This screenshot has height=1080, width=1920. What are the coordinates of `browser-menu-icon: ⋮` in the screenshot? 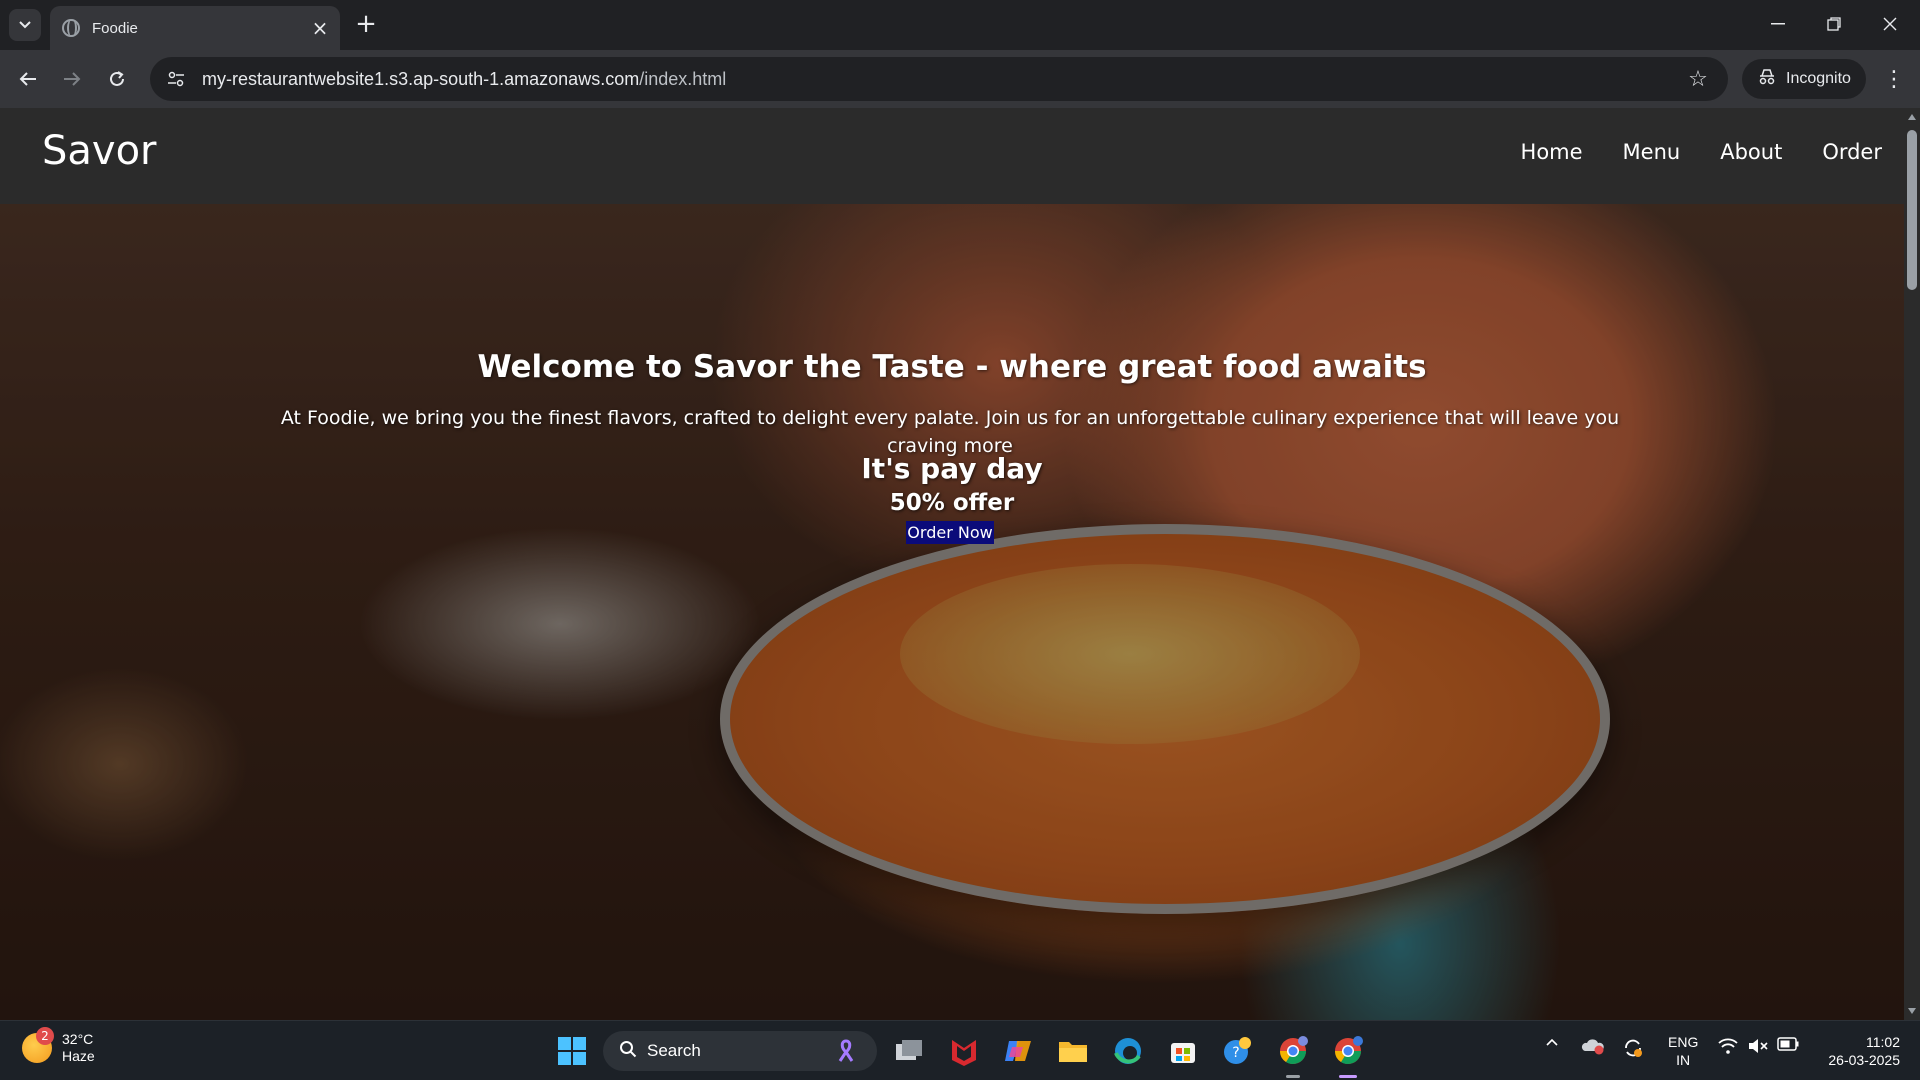 It's located at (1894, 79).